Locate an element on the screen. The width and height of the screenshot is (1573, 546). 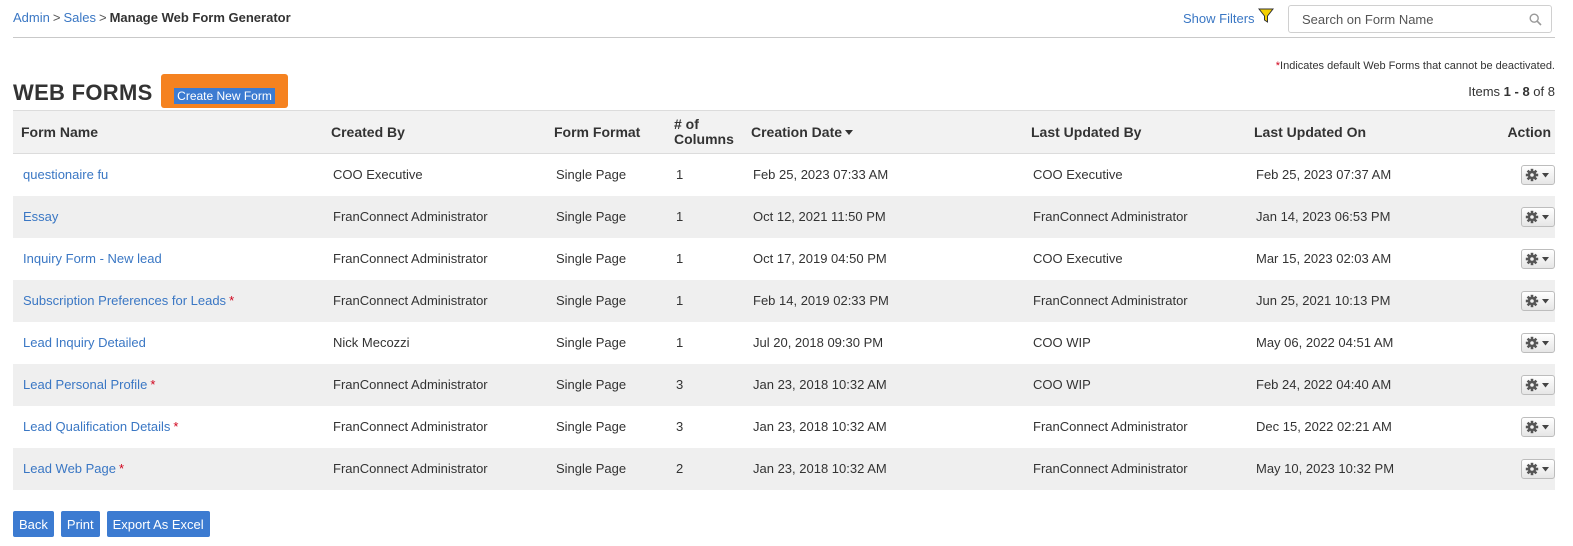
form-name-link: Inquiry Form - New lead is located at coordinates (92, 258).